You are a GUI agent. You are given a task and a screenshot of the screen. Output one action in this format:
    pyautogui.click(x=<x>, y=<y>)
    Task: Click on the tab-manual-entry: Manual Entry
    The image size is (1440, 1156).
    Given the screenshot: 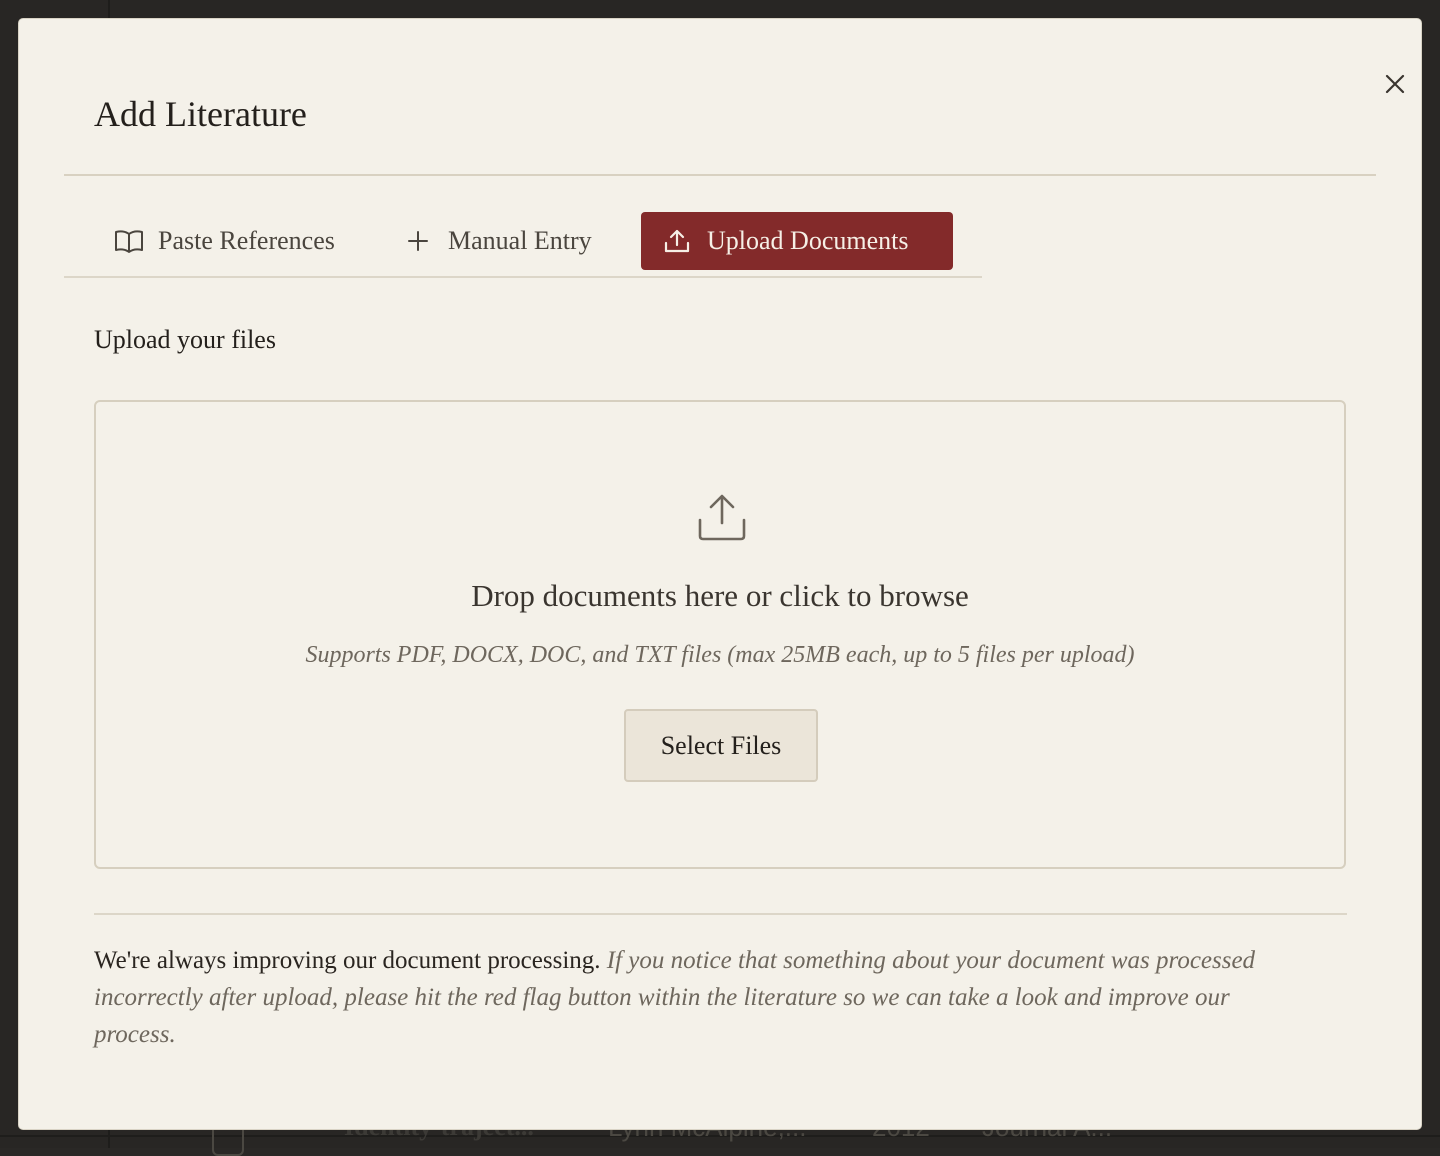 What is the action you would take?
    pyautogui.click(x=499, y=241)
    